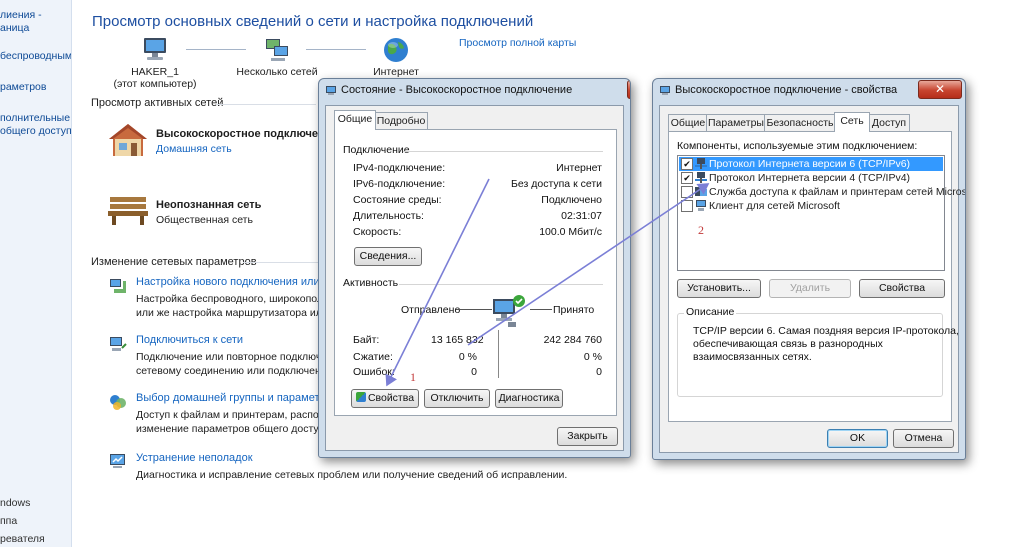 The image size is (1024, 547). Describe the element at coordinates (800, 123) in the screenshot. I see `tab-security: Безопасность` at that location.